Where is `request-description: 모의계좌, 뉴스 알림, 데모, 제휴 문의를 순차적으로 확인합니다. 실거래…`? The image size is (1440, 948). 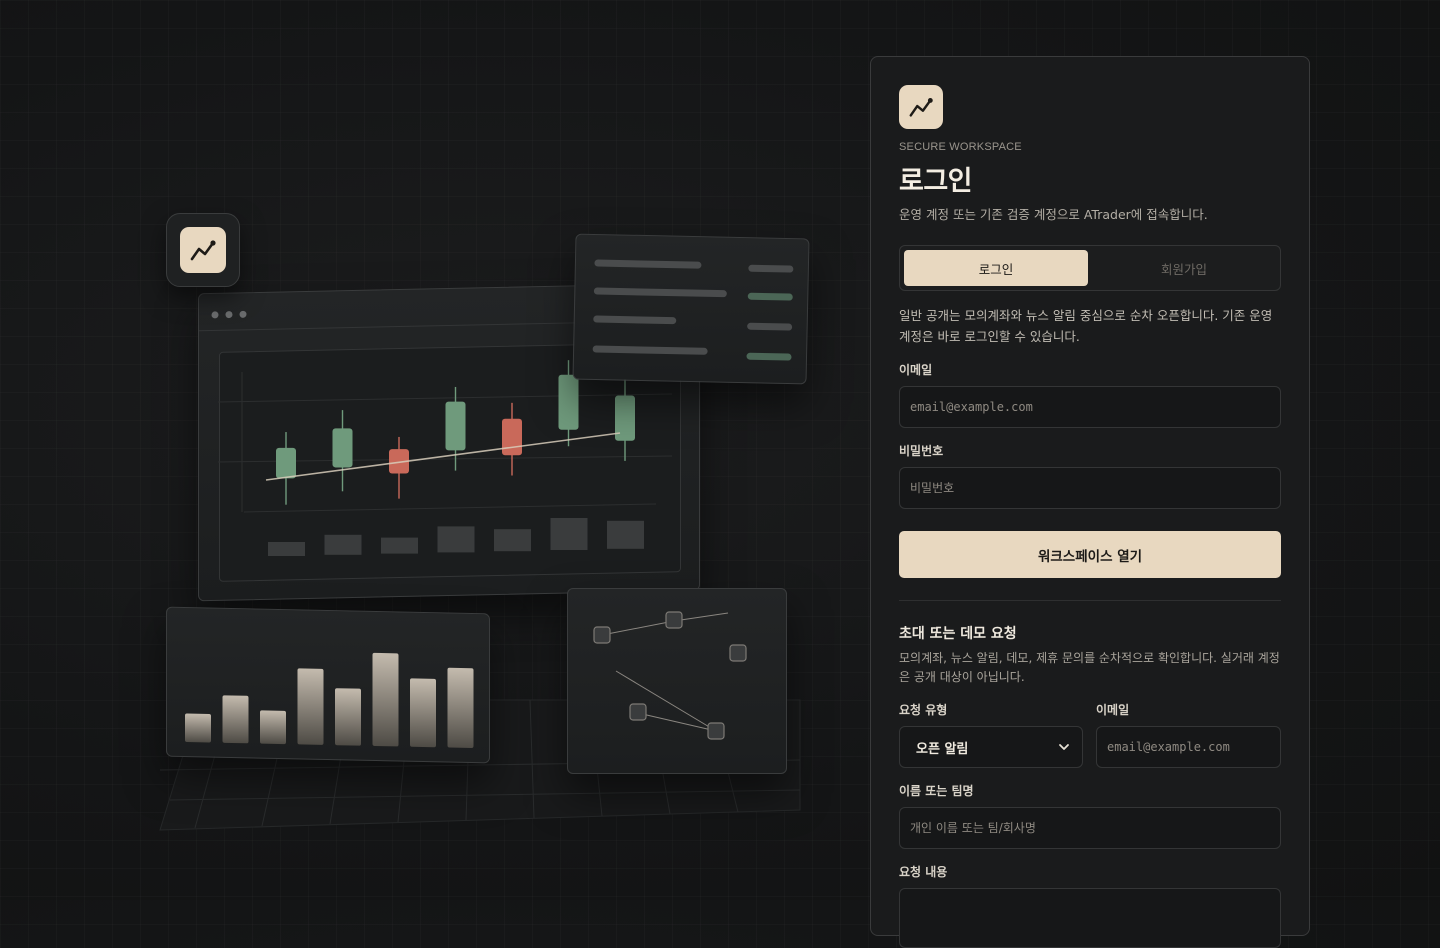
request-description: 모의계좌, 뉴스 알림, 데모, 제휴 문의를 순차적으로 확인합니다. 실거래… is located at coordinates (1089, 667).